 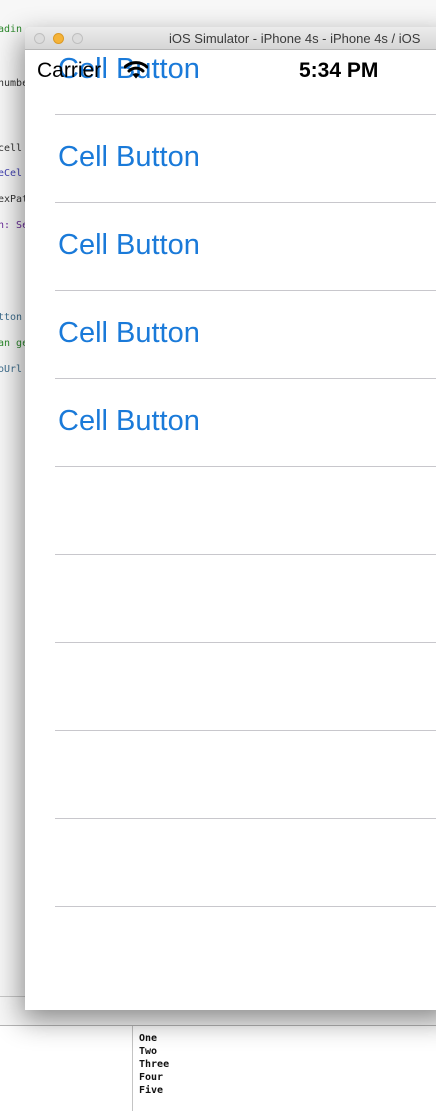 I want to click on debug-area: One Two Three Four Five, so click(x=218, y=1068).